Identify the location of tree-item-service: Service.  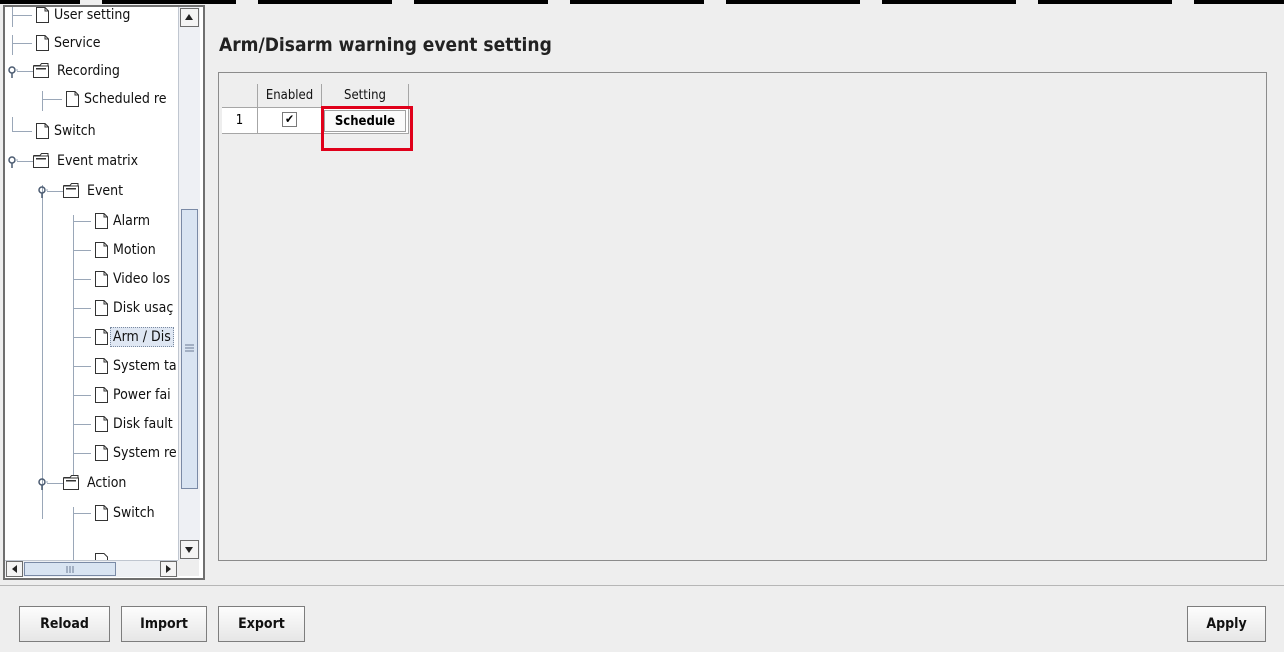
(91, 43).